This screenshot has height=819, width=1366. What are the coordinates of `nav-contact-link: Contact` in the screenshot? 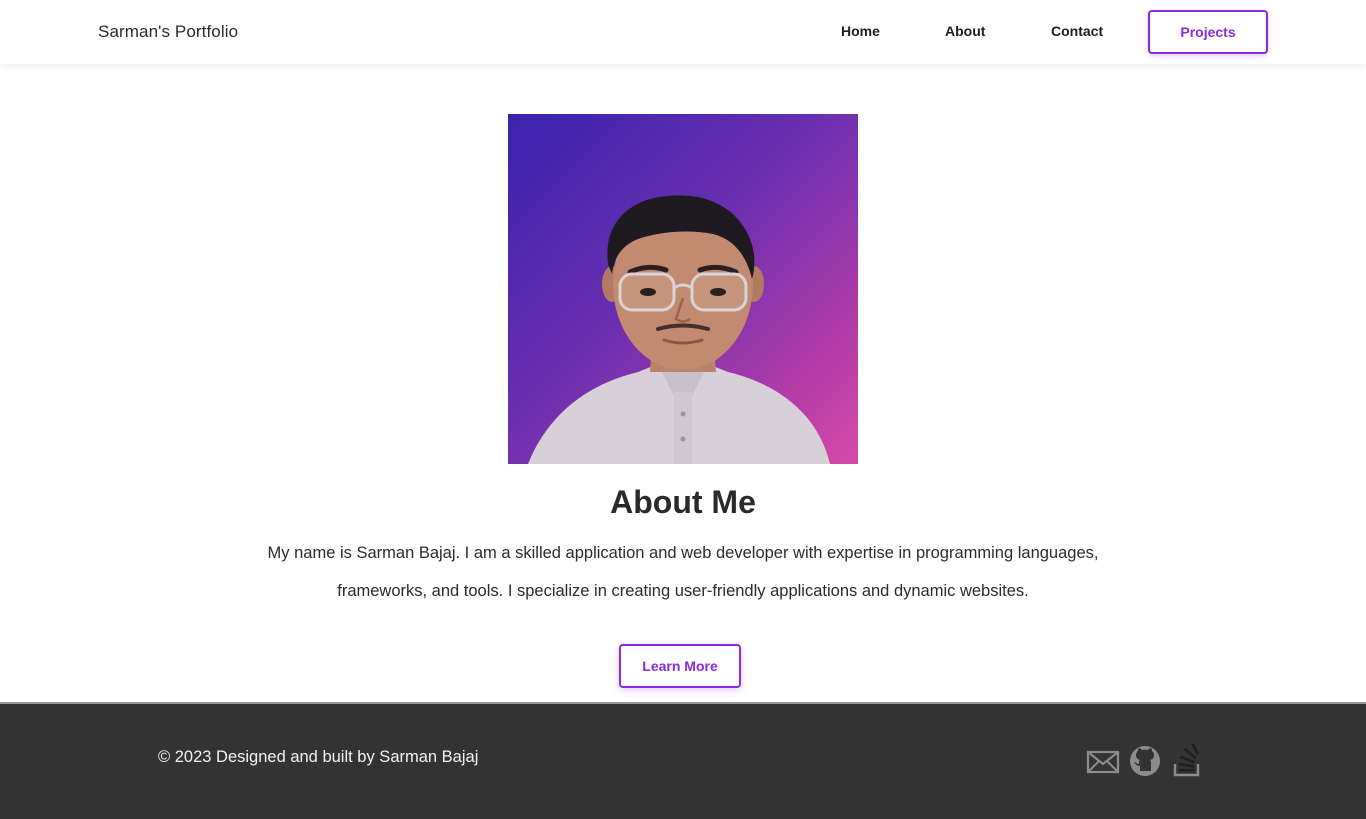 It's located at (1077, 31).